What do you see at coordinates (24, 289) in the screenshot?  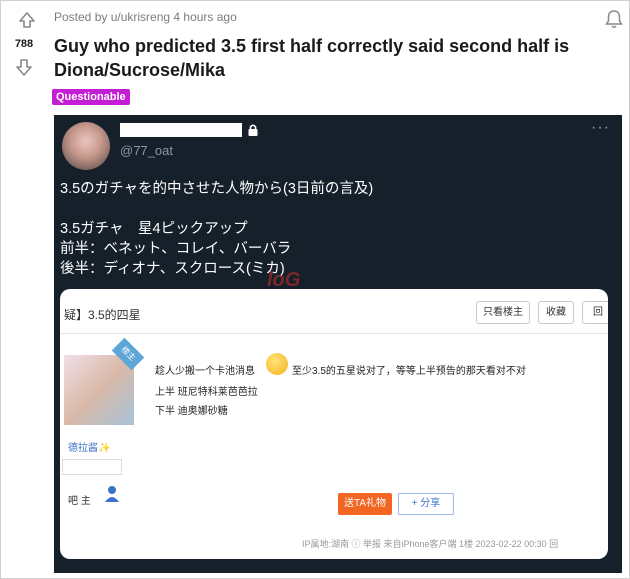 I see `vote-column: 788` at bounding box center [24, 289].